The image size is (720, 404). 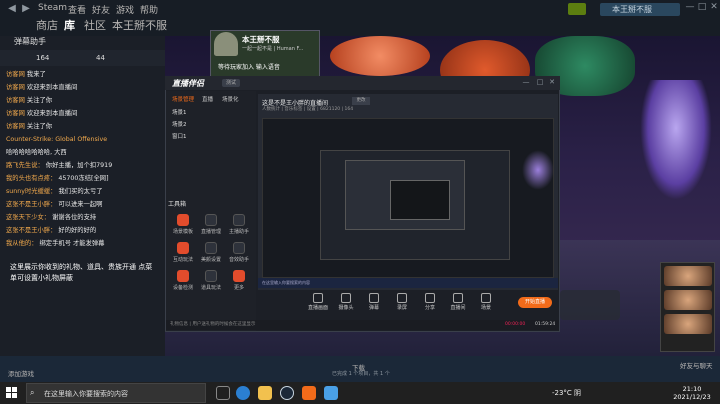 What do you see at coordinates (361, 101) in the screenshot?
I see `edit-title-button: 更改` at bounding box center [361, 101].